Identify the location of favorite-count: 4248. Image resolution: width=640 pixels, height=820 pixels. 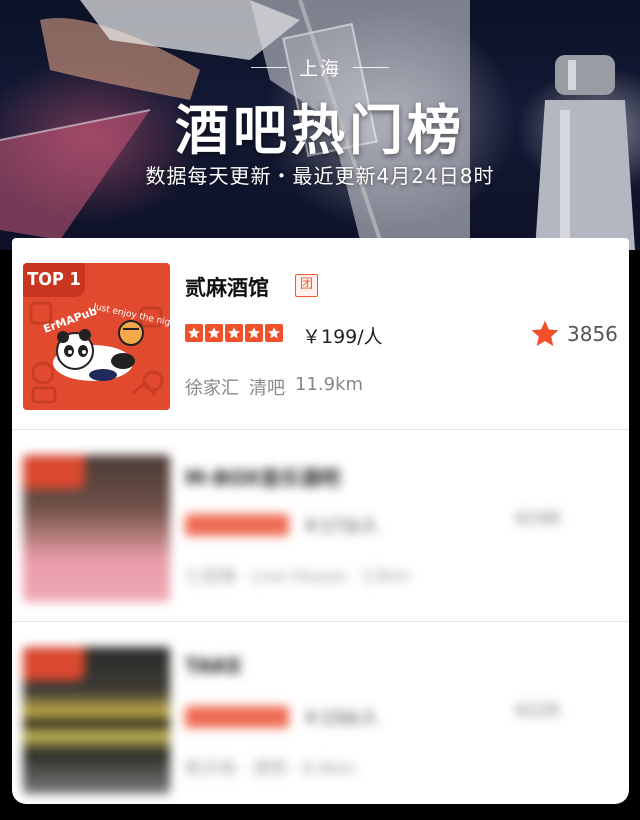
(537, 518).